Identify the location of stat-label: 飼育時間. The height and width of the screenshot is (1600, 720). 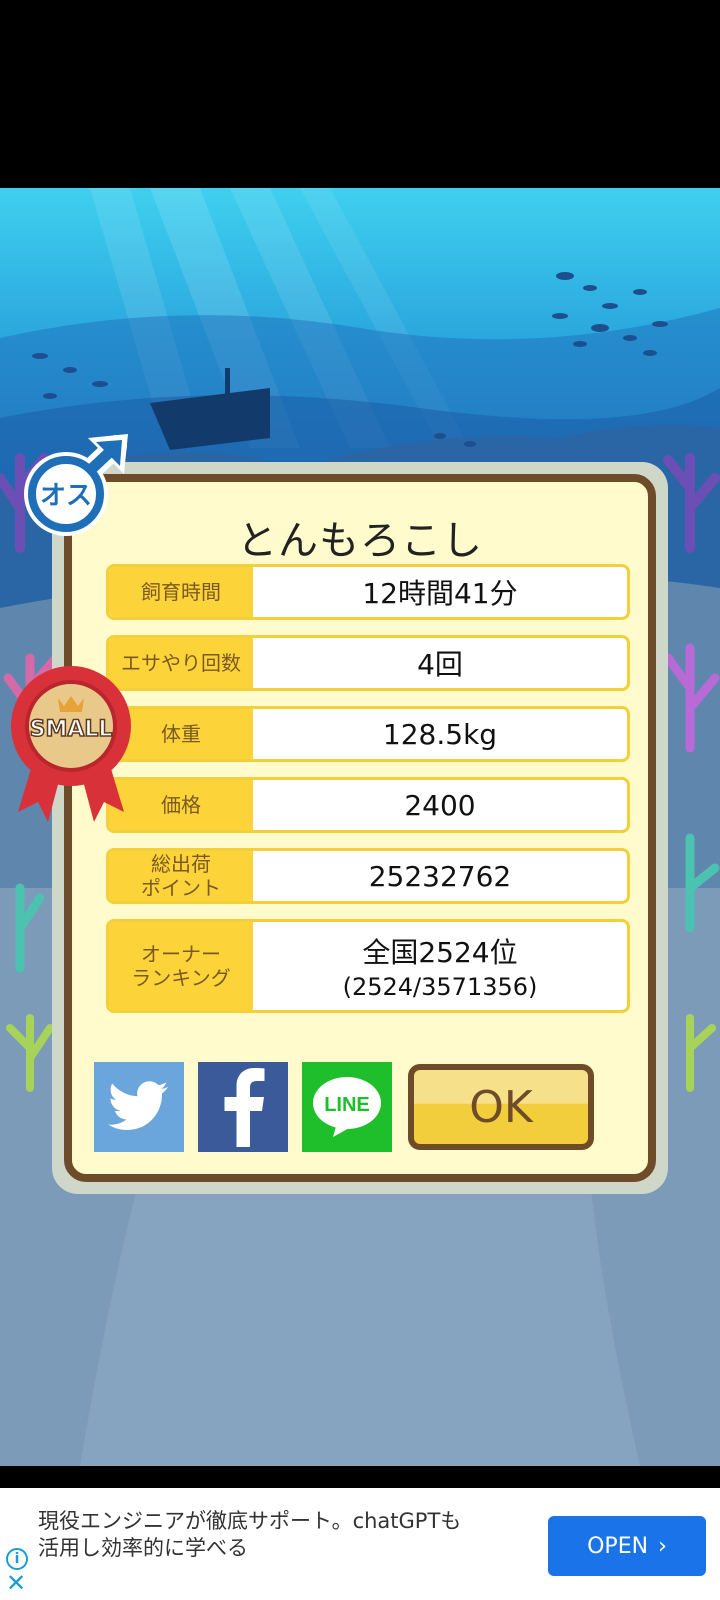
(181, 592).